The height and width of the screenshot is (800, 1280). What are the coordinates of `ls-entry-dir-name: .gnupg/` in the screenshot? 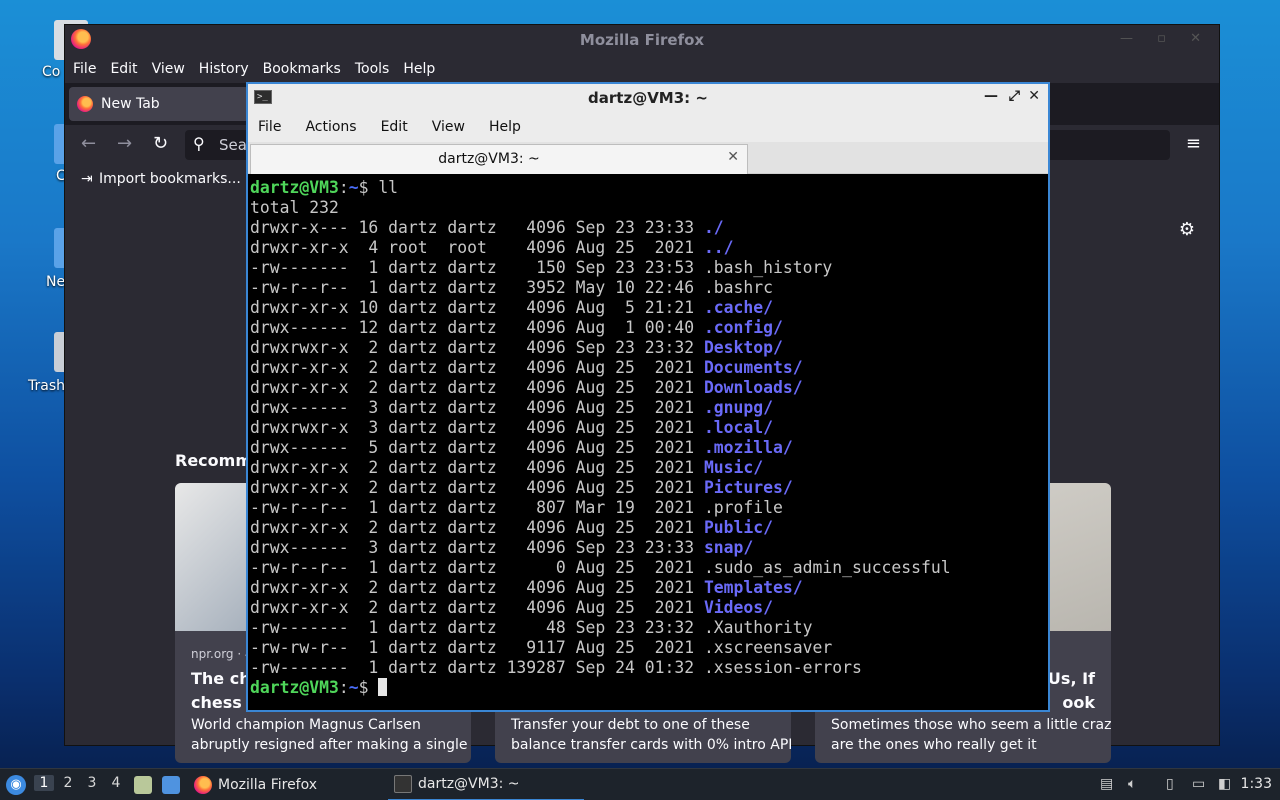 It's located at (738, 407).